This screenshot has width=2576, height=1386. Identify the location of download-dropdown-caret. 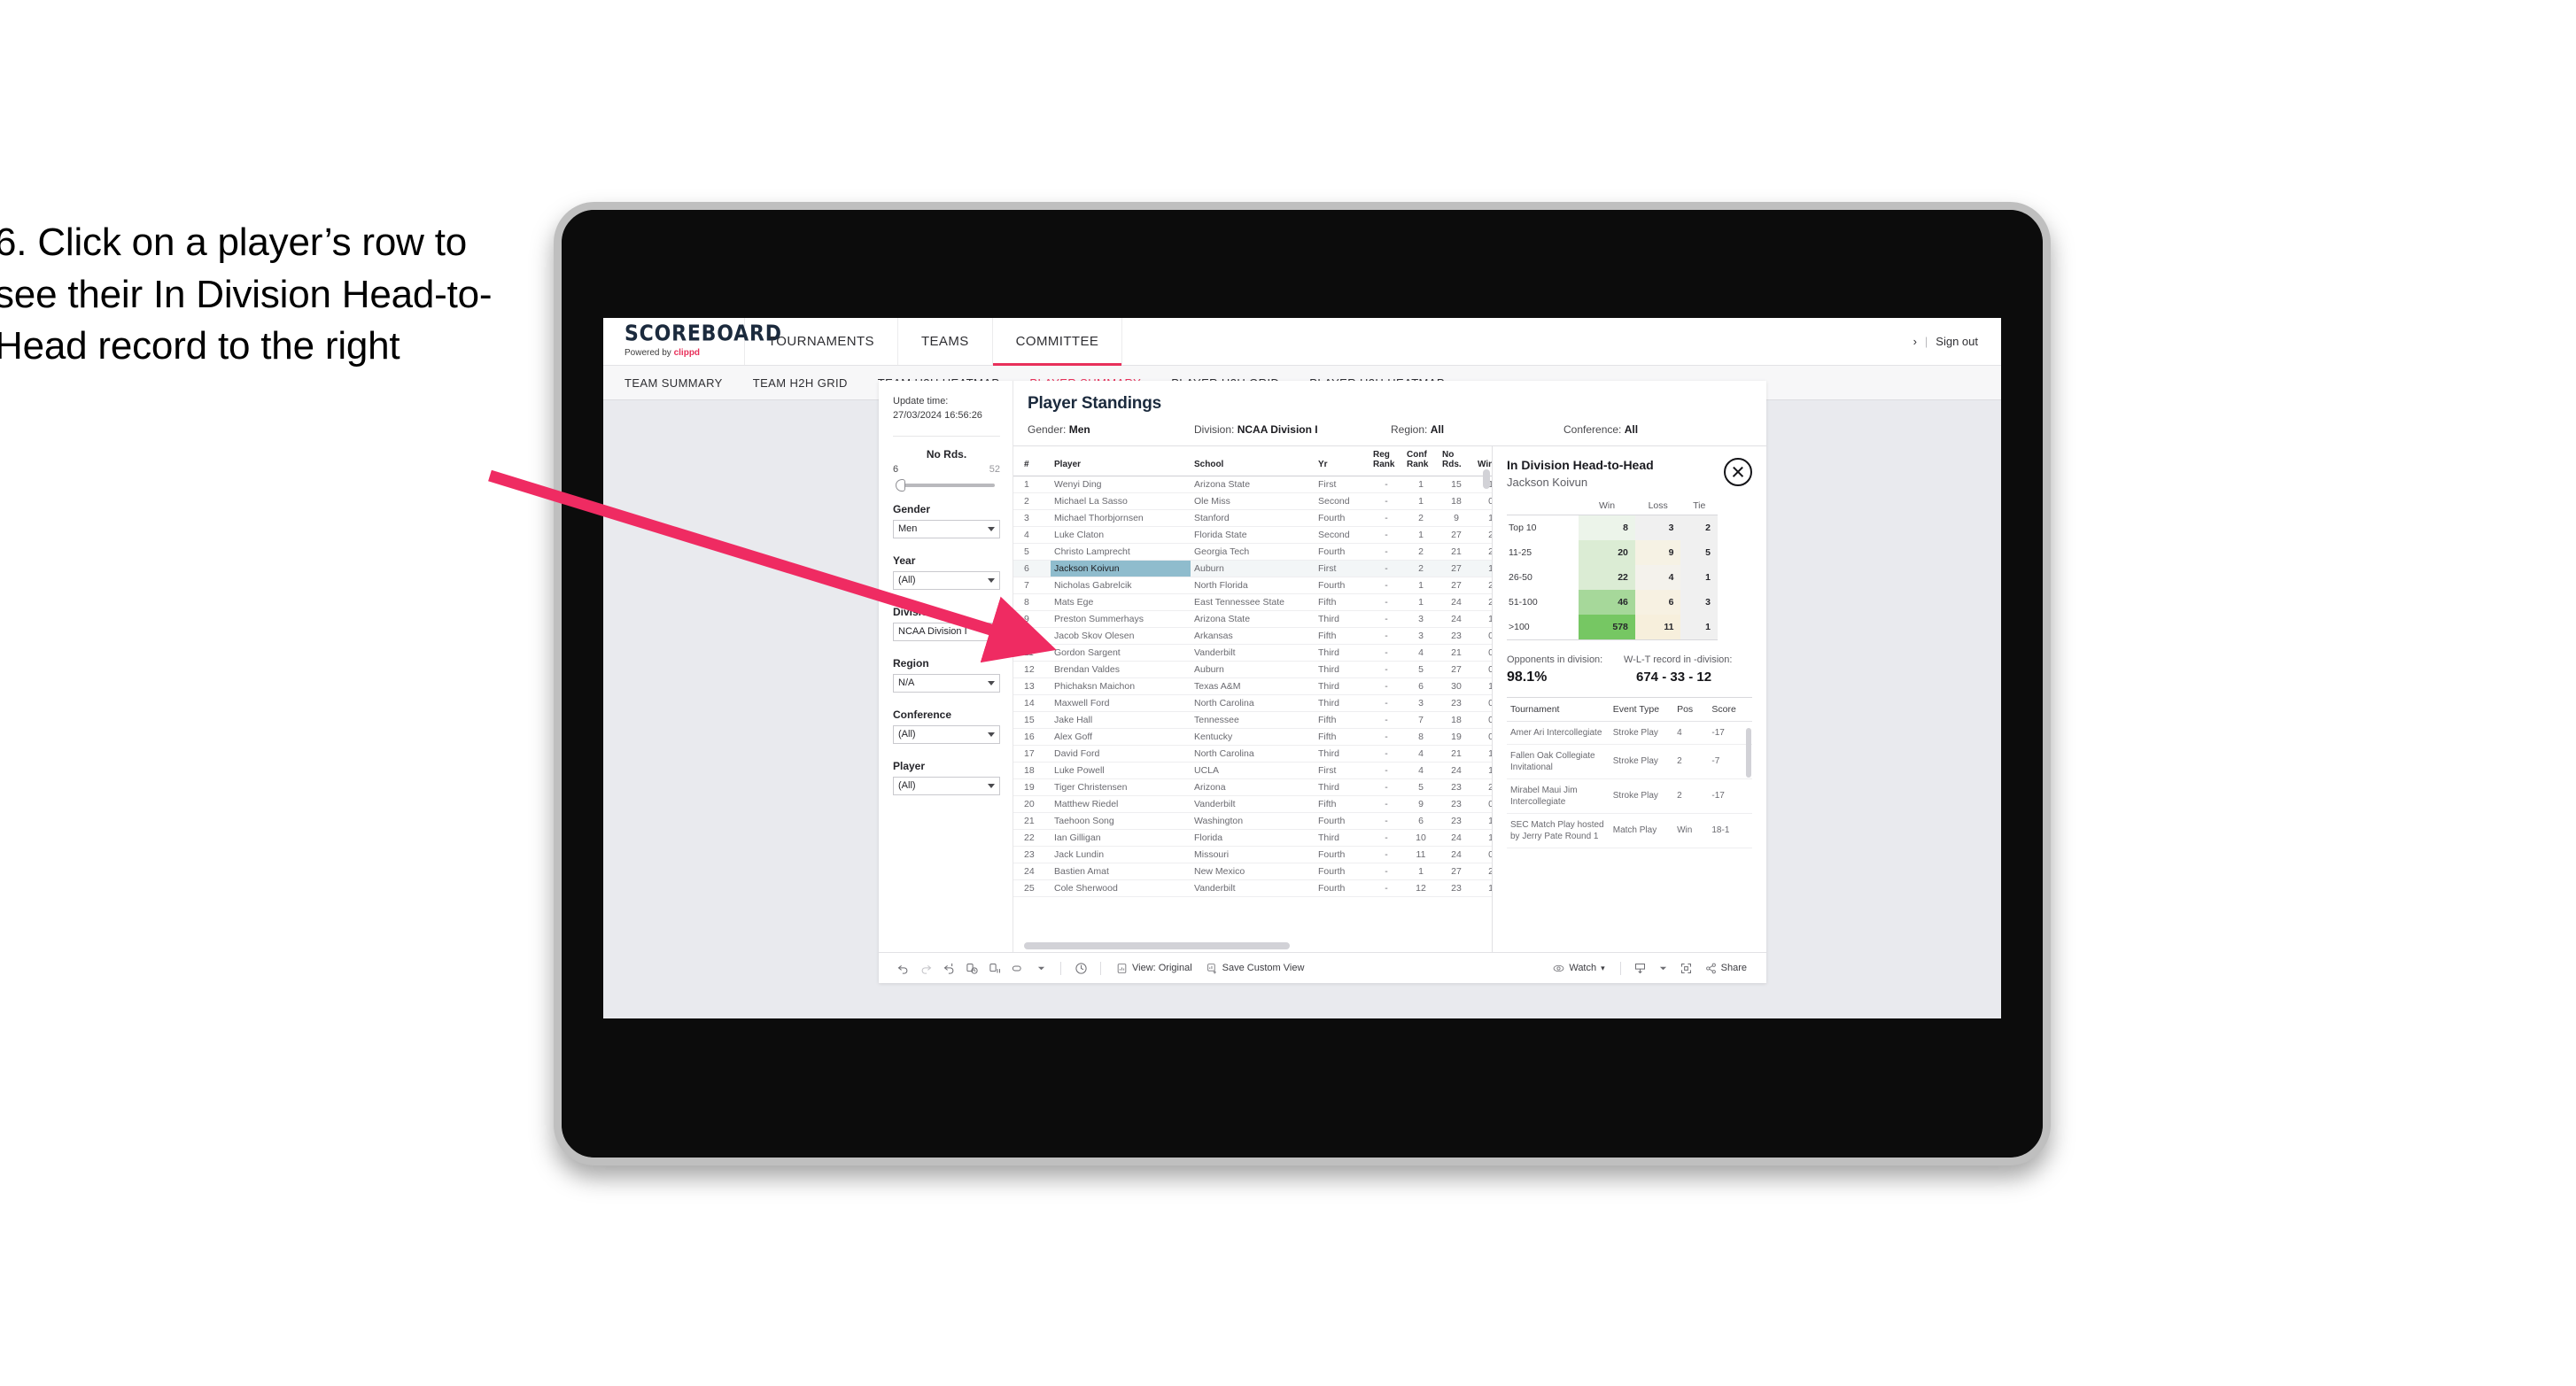
(1663, 968).